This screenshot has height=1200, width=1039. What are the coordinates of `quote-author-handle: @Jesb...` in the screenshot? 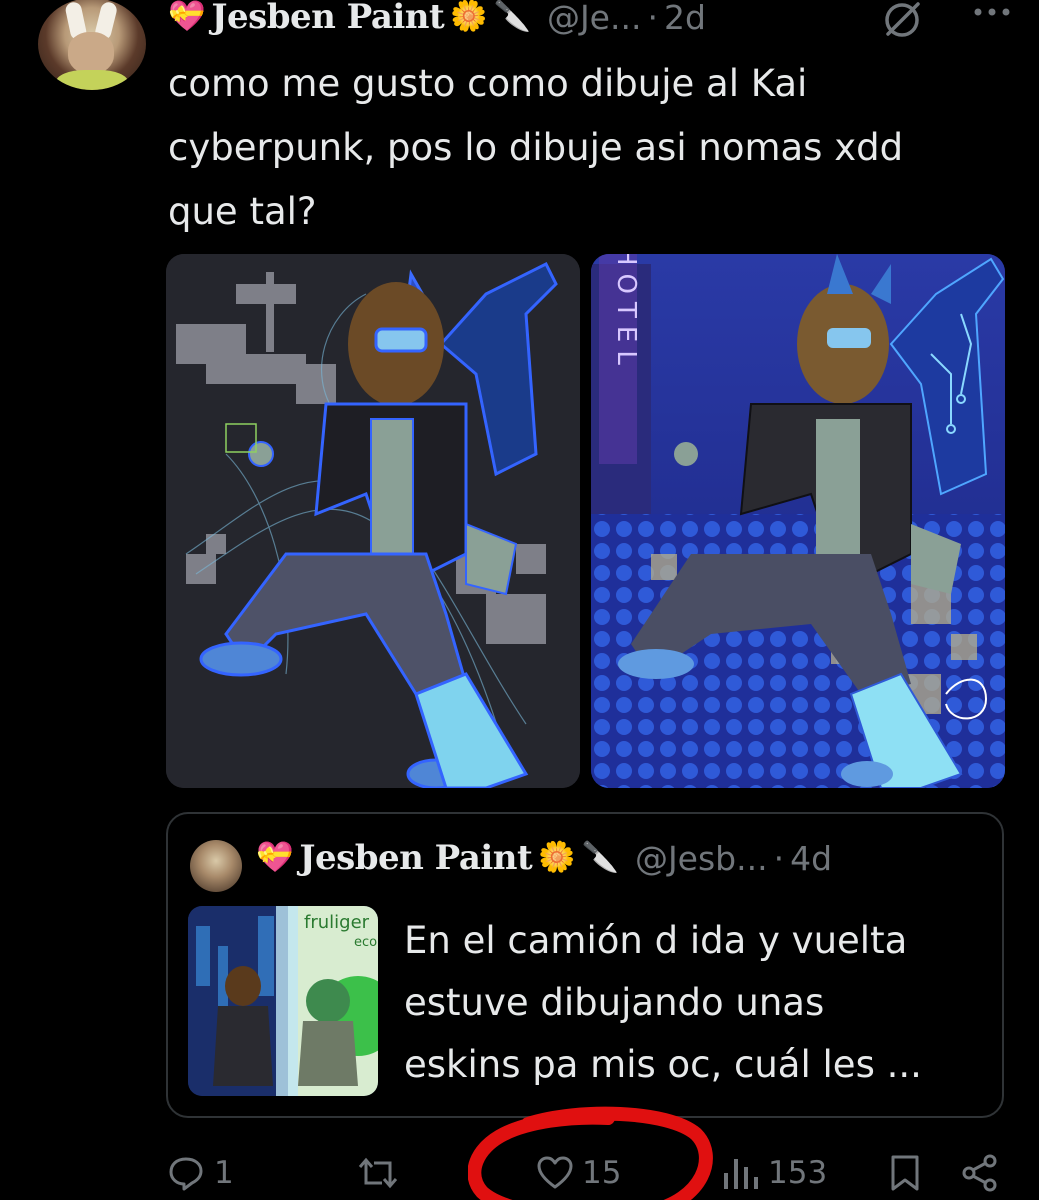 It's located at (701, 858).